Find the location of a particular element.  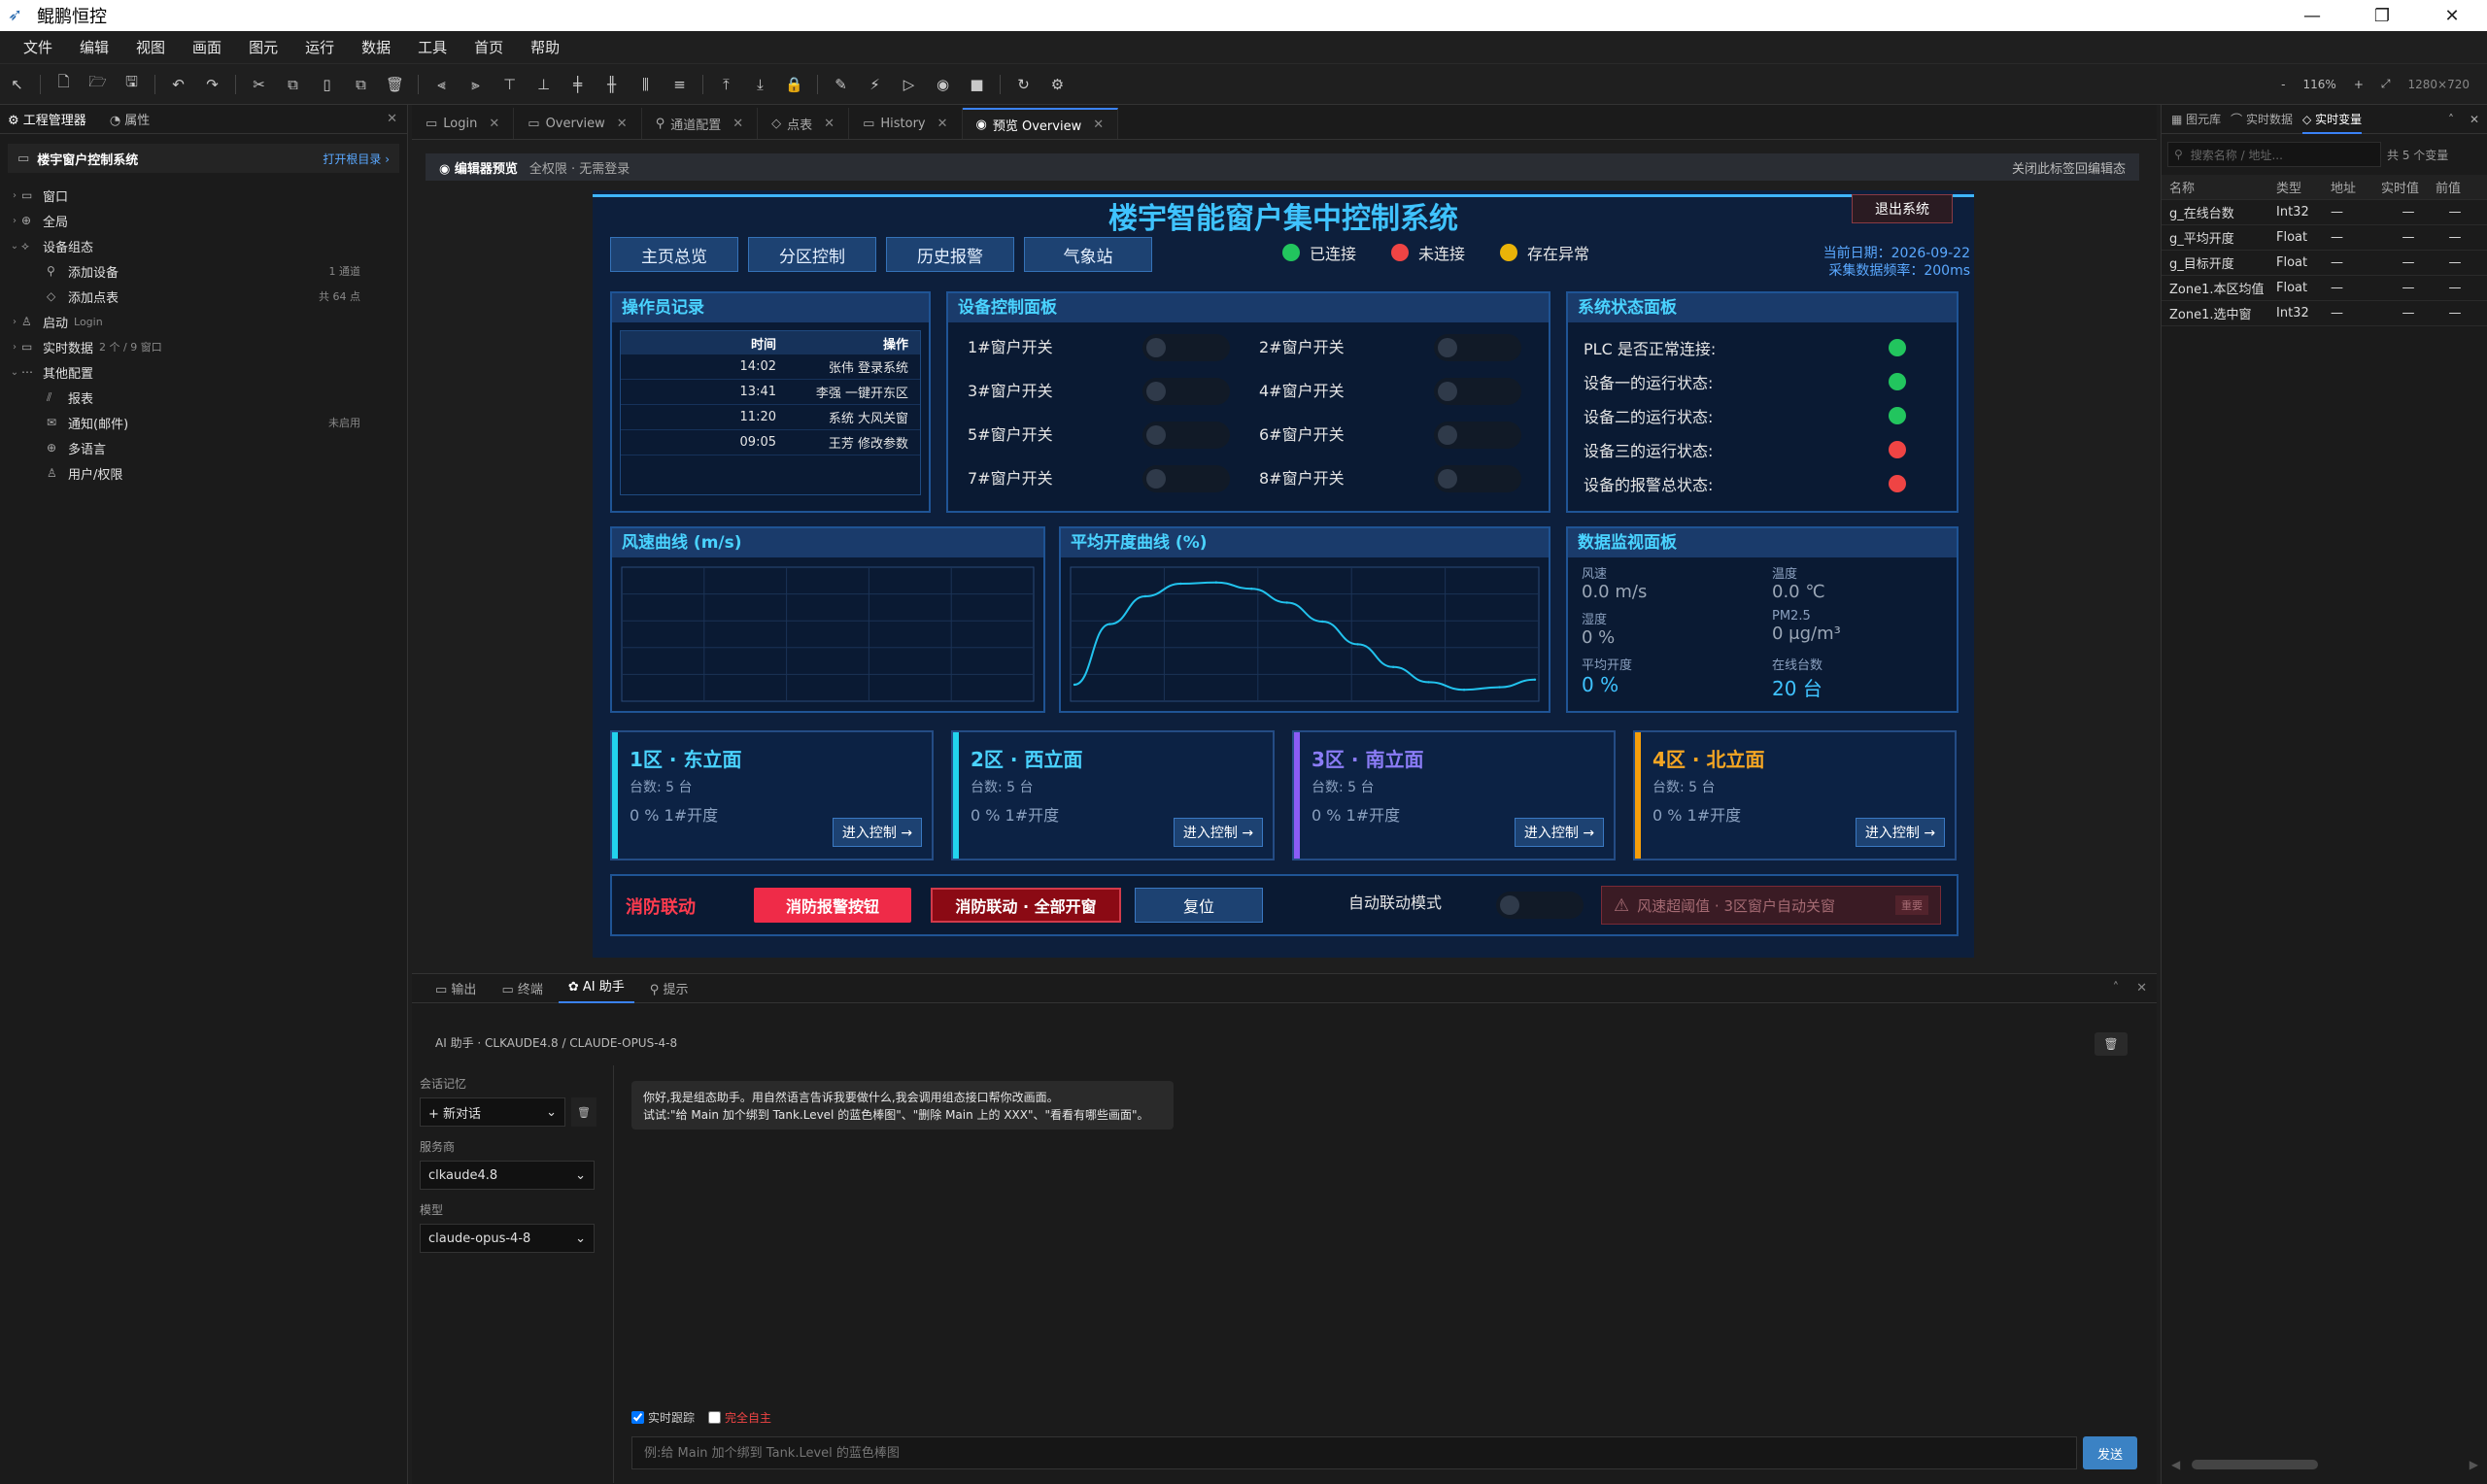

fire-open-all-button: 消防联动 · 全部开窗 is located at coordinates (1026, 905).